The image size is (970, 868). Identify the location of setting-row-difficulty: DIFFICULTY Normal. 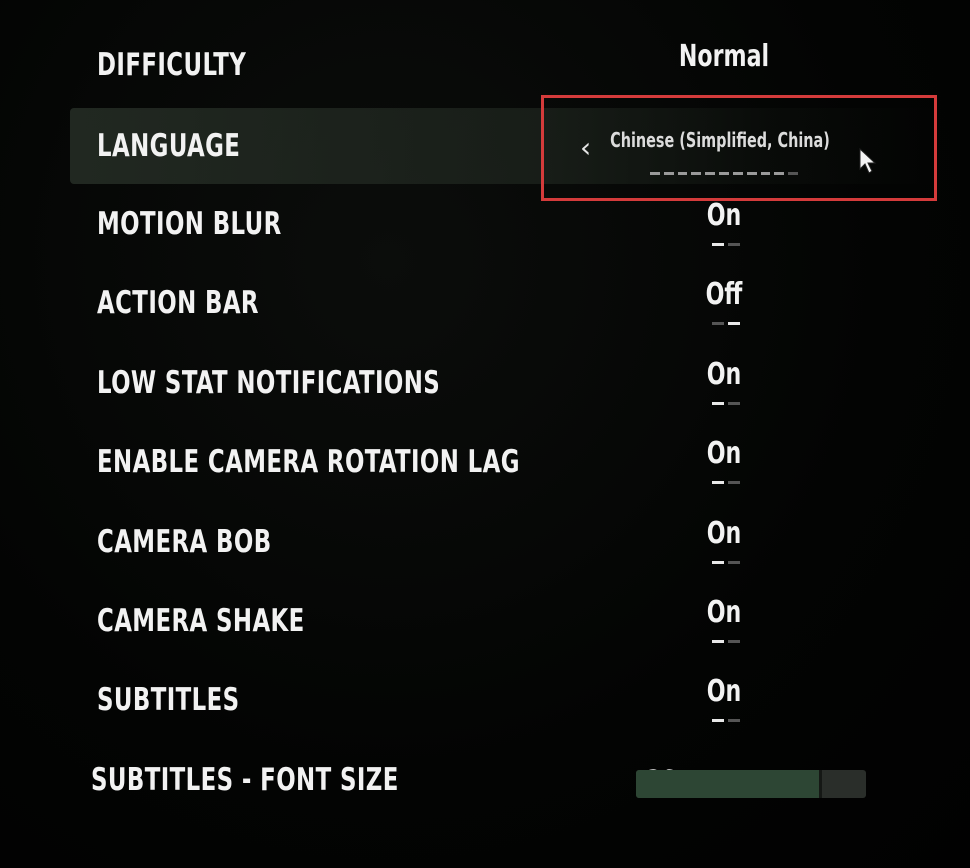
(505, 65).